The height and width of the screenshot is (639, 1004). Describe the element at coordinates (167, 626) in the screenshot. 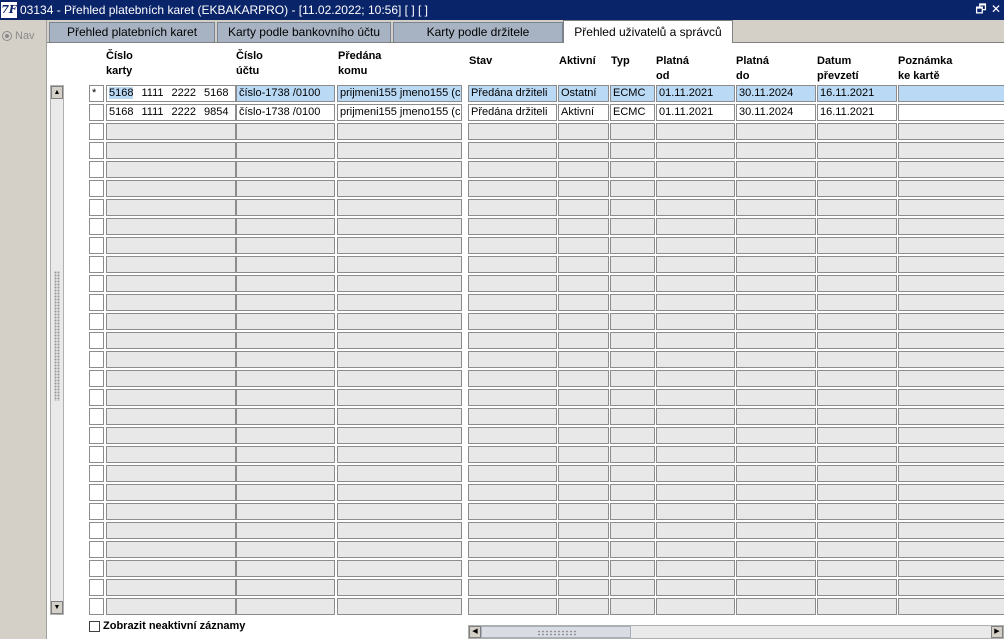

I see `show-inactive-checkbox: Zobrazit neaktivní záznamy` at that location.